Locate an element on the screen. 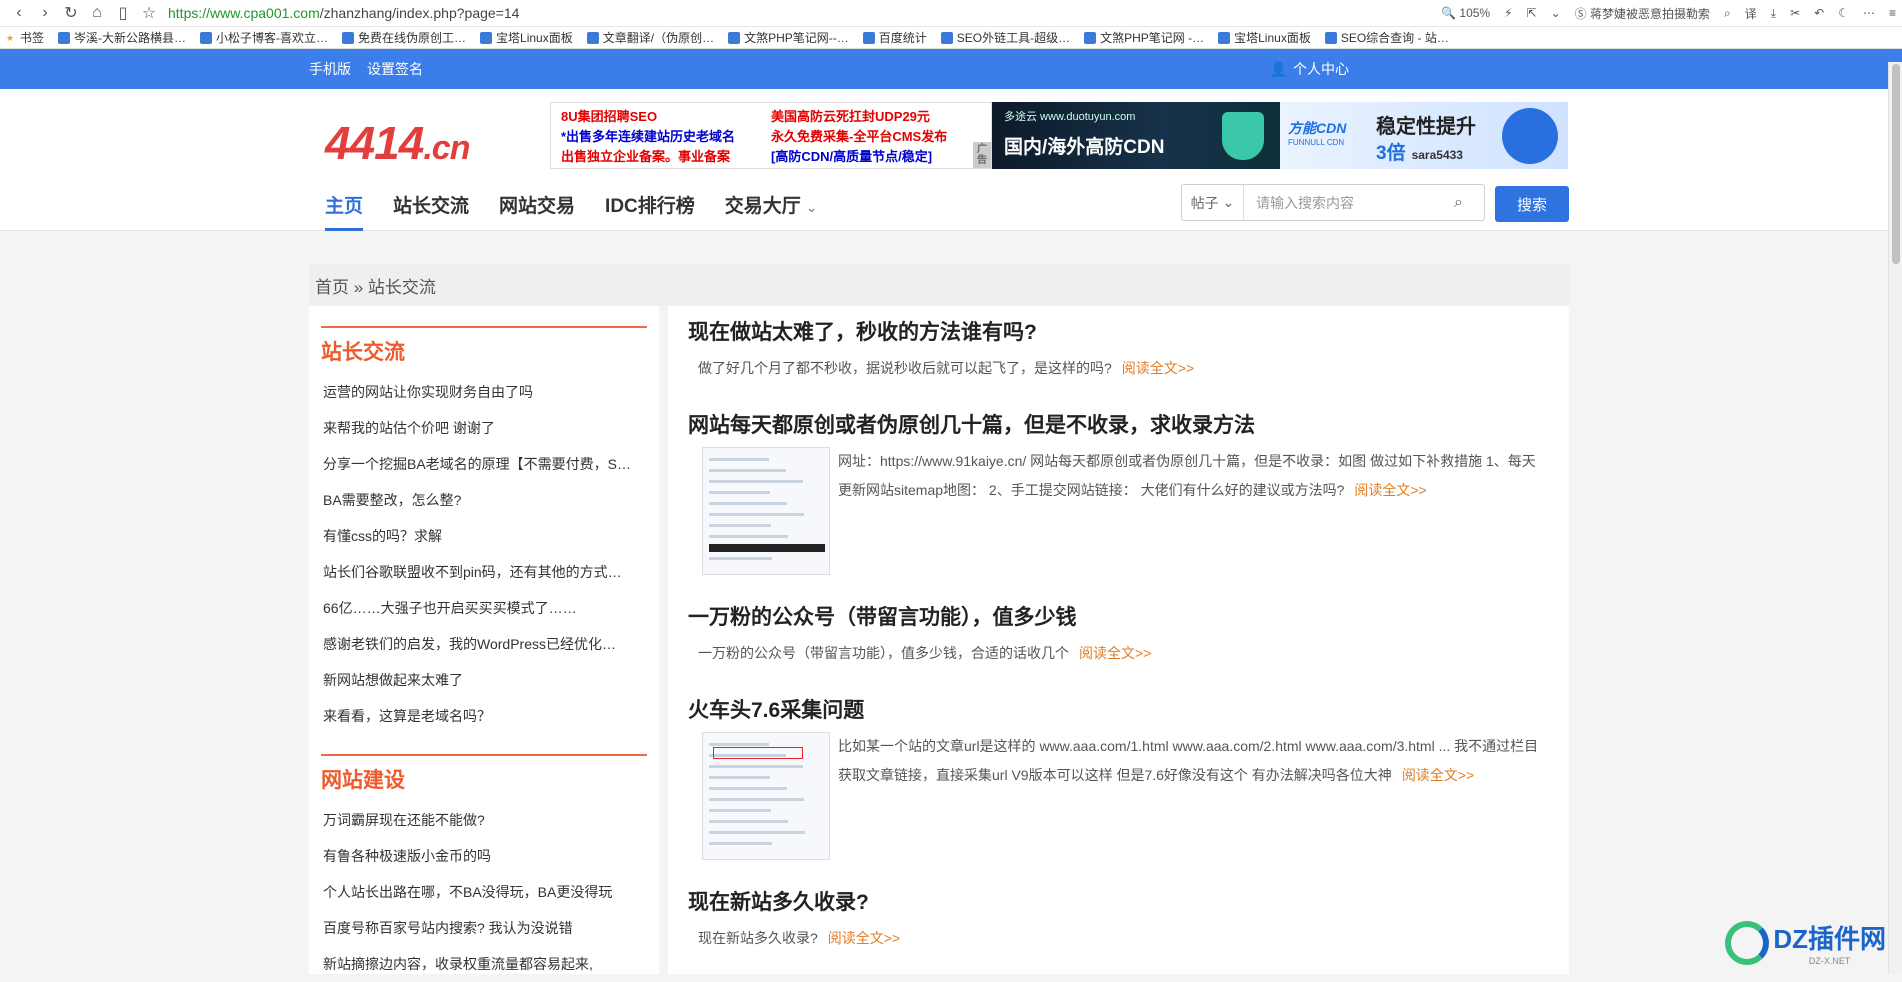 This screenshot has width=1902, height=982. nav-trade-hall: 交易大厅 ⌄ is located at coordinates (771, 211).